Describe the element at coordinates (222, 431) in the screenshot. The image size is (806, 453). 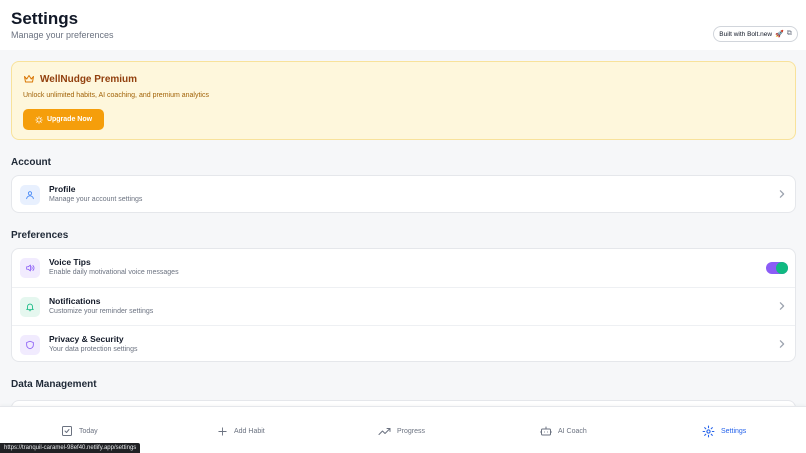
I see `plus-icon` at that location.